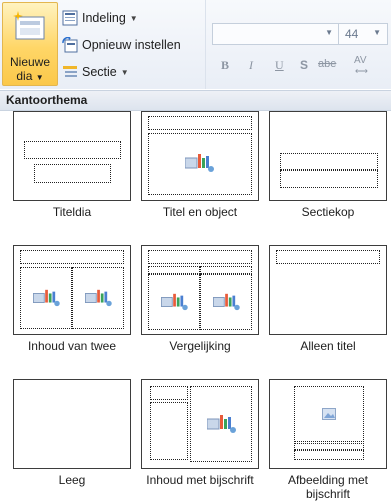 The width and height of the screenshot is (391, 504). What do you see at coordinates (328, 346) in the screenshot?
I see `layout-caption: Alleen titel` at bounding box center [328, 346].